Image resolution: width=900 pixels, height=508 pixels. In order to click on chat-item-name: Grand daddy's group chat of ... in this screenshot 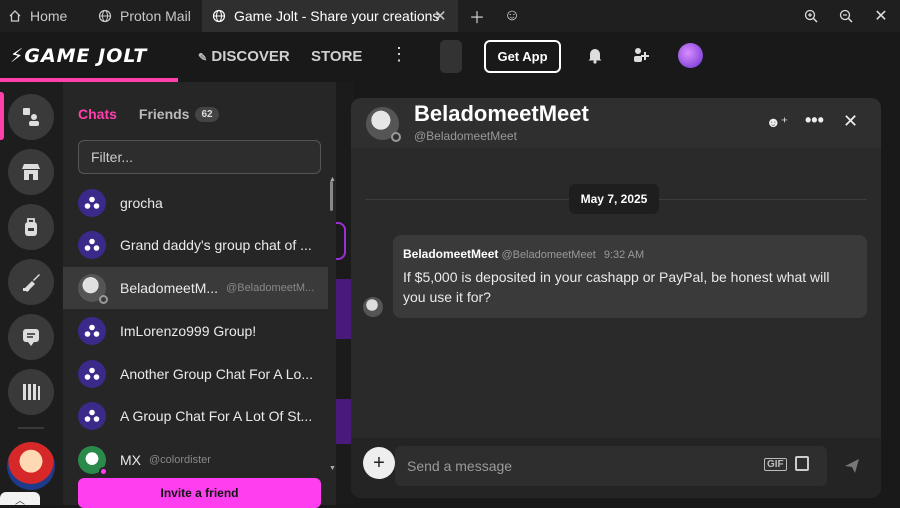, I will do `click(216, 245)`.